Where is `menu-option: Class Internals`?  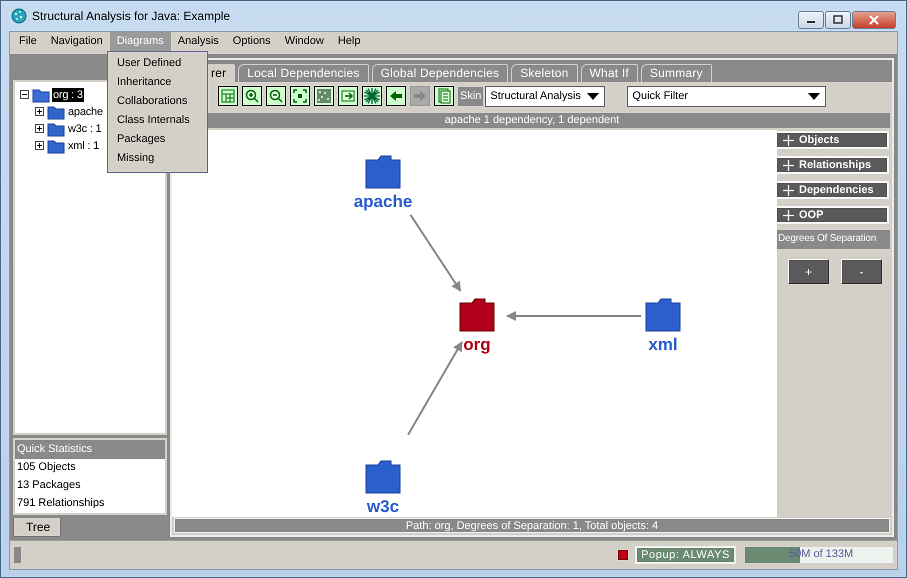
menu-option: Class Internals is located at coordinates (157, 121).